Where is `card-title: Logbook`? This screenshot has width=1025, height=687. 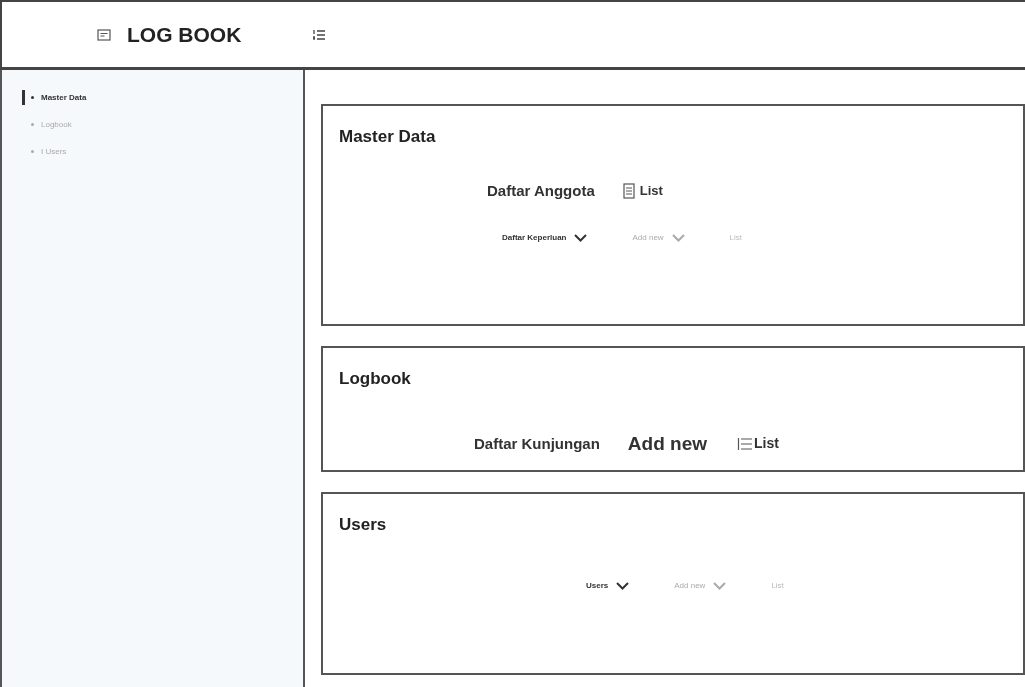
card-title: Logbook is located at coordinates (375, 379).